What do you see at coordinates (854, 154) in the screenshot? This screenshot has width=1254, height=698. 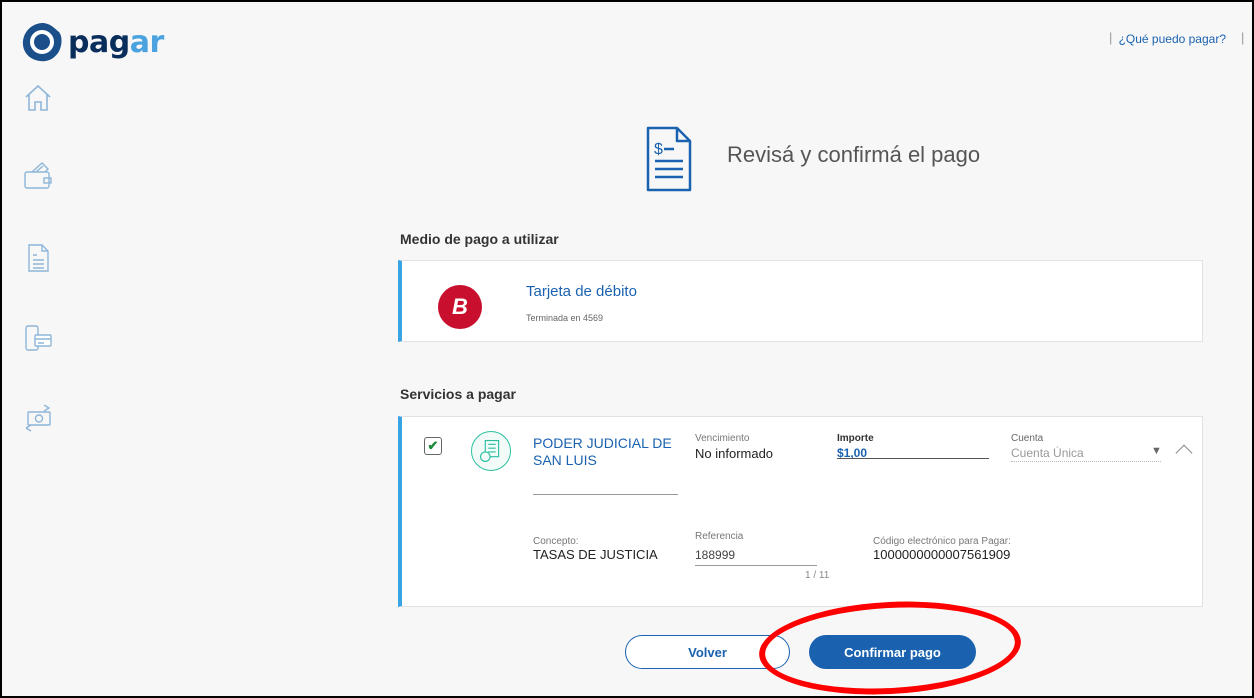 I see `page-title: Revisá y confirmá el pago` at bounding box center [854, 154].